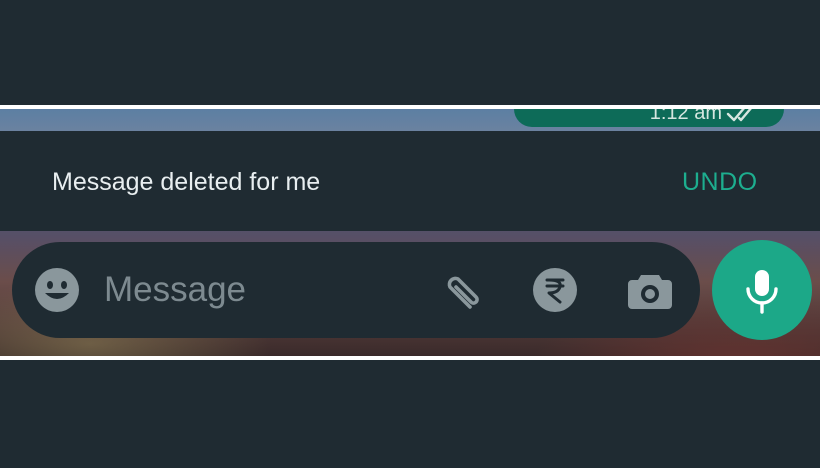 Image resolution: width=820 pixels, height=468 pixels. What do you see at coordinates (720, 182) in the screenshot?
I see `undo-button: UNDO` at bounding box center [720, 182].